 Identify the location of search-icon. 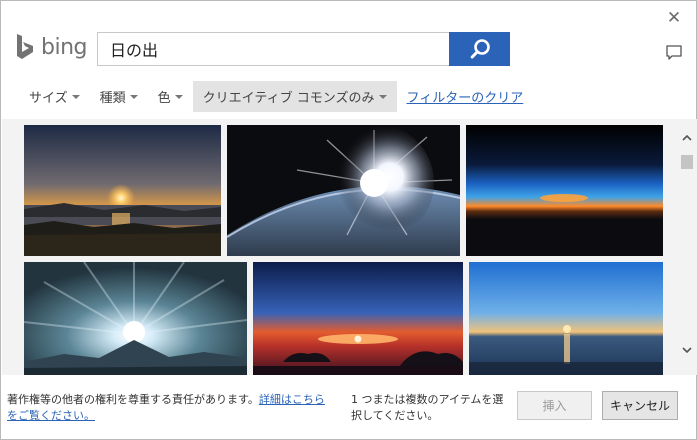
(480, 49).